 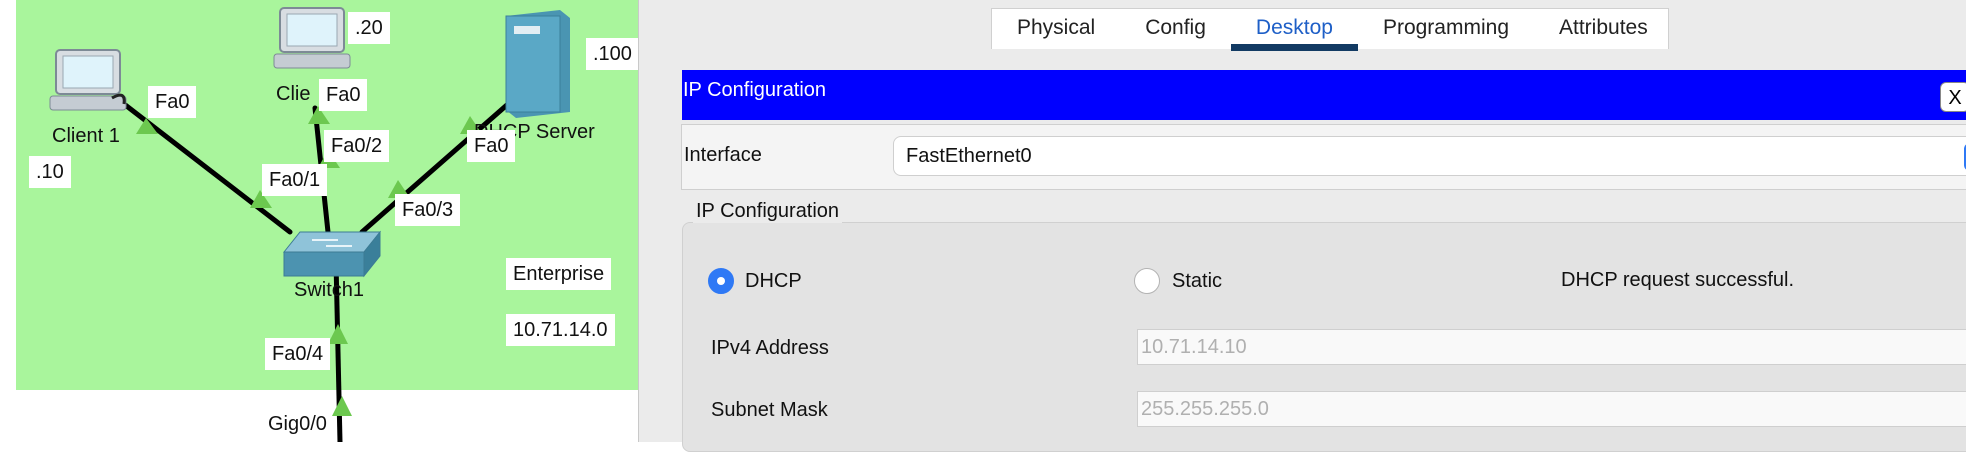 What do you see at coordinates (1429, 156) in the screenshot?
I see `interface-select: FastEthernet0 ▲▼` at bounding box center [1429, 156].